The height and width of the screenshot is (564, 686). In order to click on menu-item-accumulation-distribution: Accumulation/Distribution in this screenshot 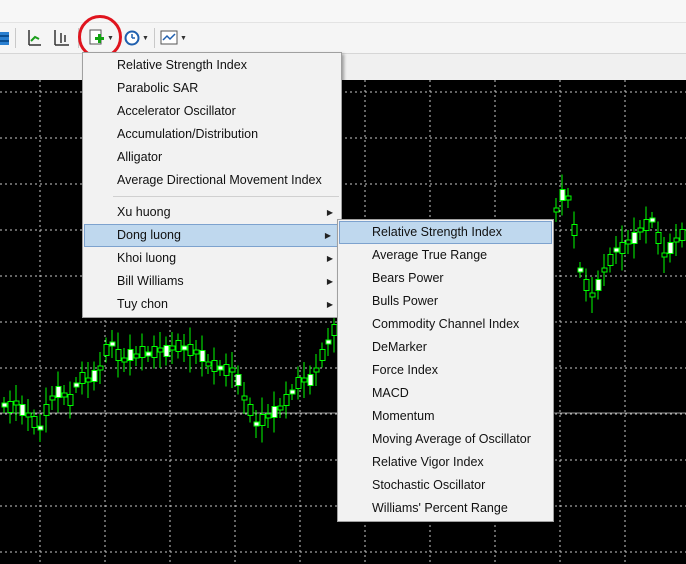, I will do `click(212, 134)`.